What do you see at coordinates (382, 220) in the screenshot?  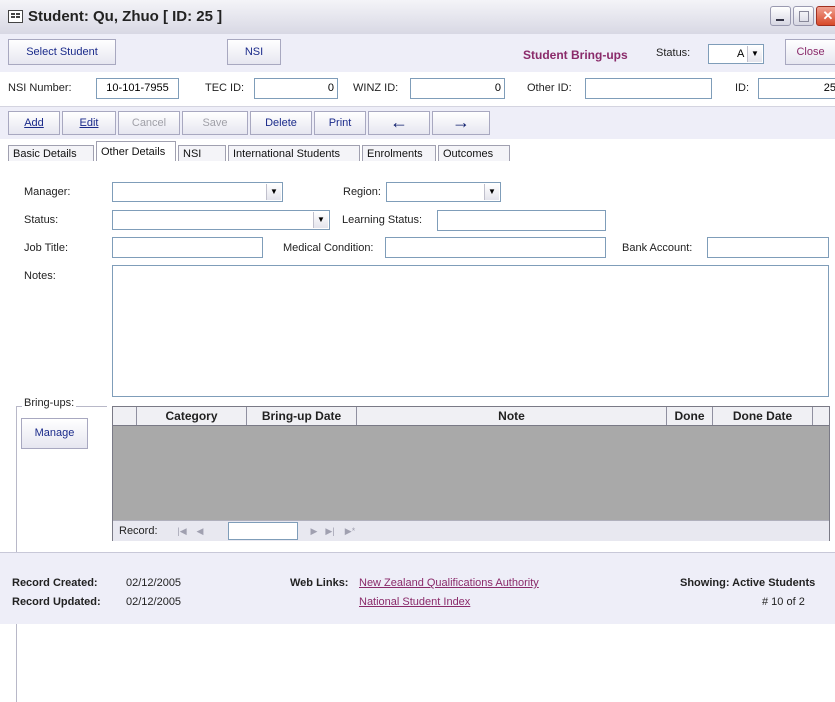 I see `learning-status-label: Learning Status:` at bounding box center [382, 220].